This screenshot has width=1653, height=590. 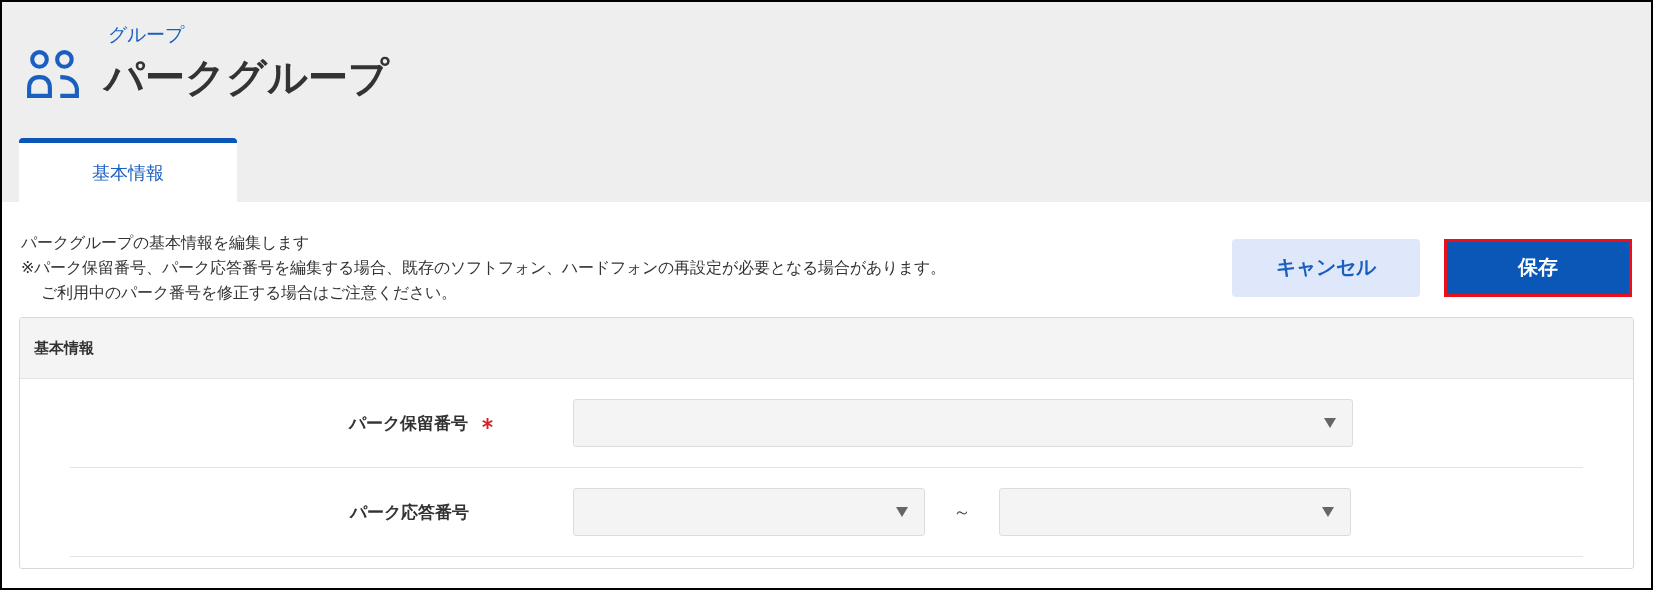 What do you see at coordinates (248, 35) in the screenshot?
I see `breadcrumb-link: グループ` at bounding box center [248, 35].